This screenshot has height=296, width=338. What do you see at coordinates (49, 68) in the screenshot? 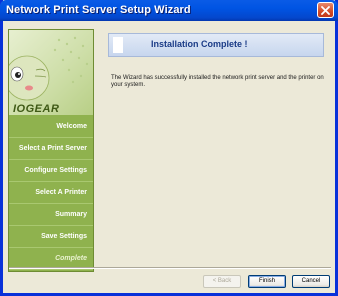
I see `mascot-icon` at bounding box center [49, 68].